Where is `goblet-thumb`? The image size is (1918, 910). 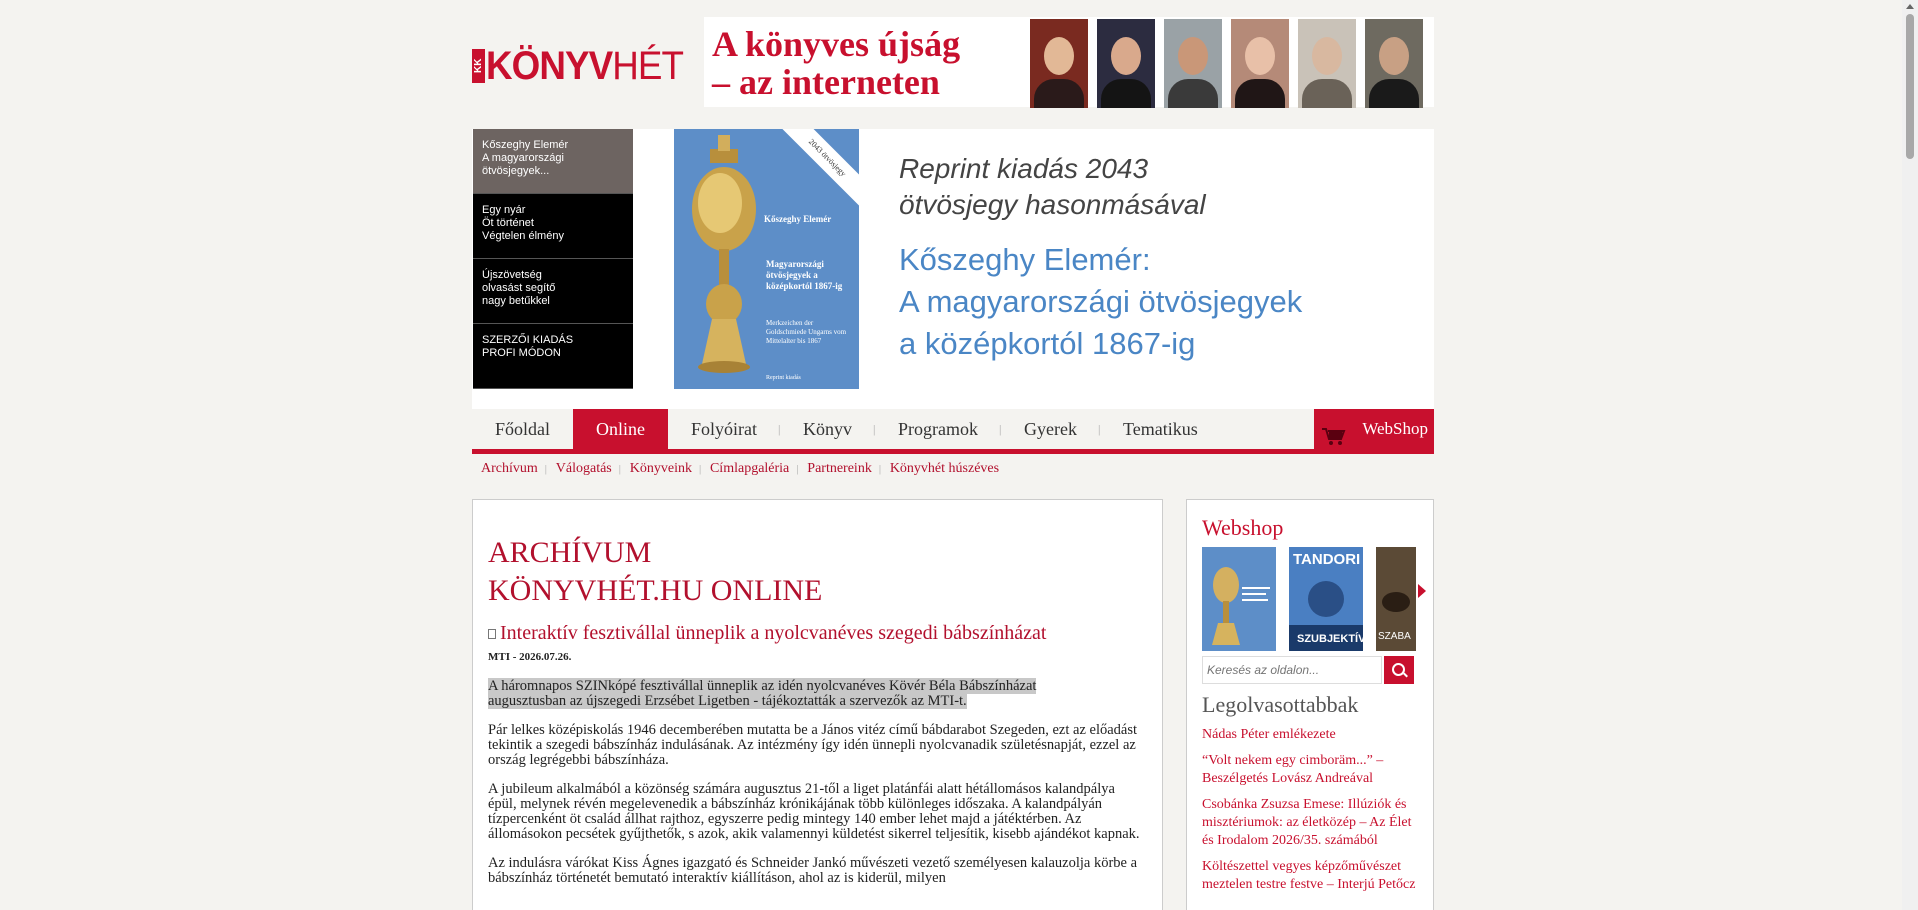
goblet-thumb is located at coordinates (1241, 606).